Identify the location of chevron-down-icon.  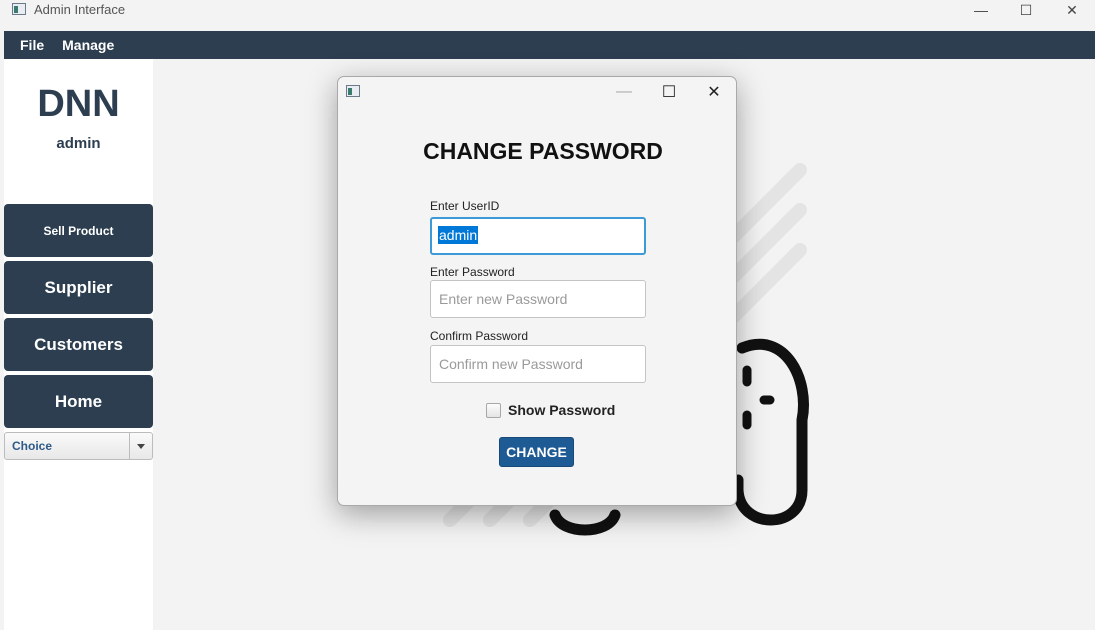
(140, 446).